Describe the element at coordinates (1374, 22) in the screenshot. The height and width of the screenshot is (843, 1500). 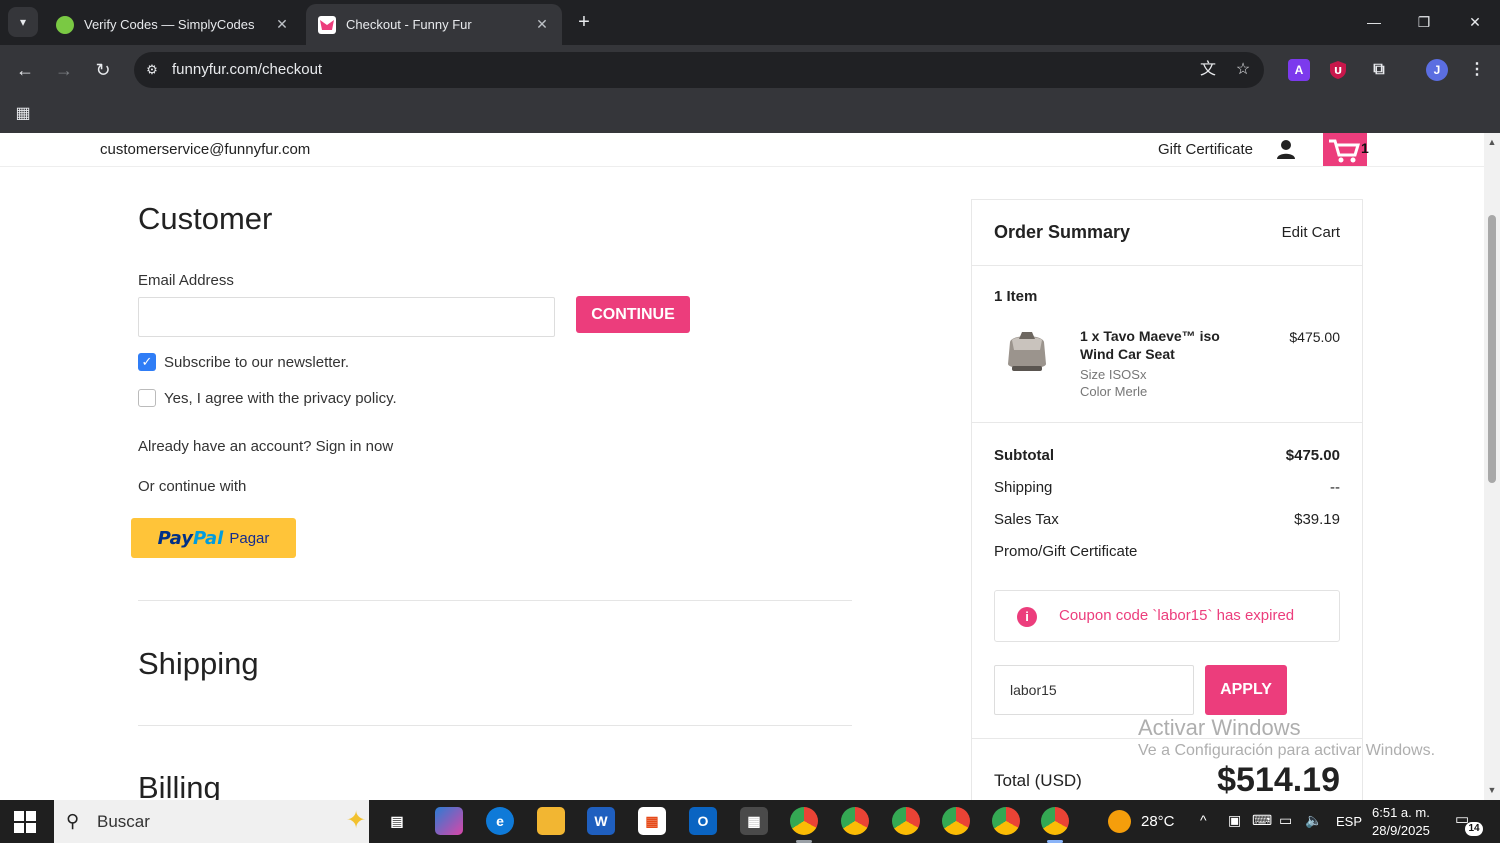
I see `minimize-button: —` at that location.